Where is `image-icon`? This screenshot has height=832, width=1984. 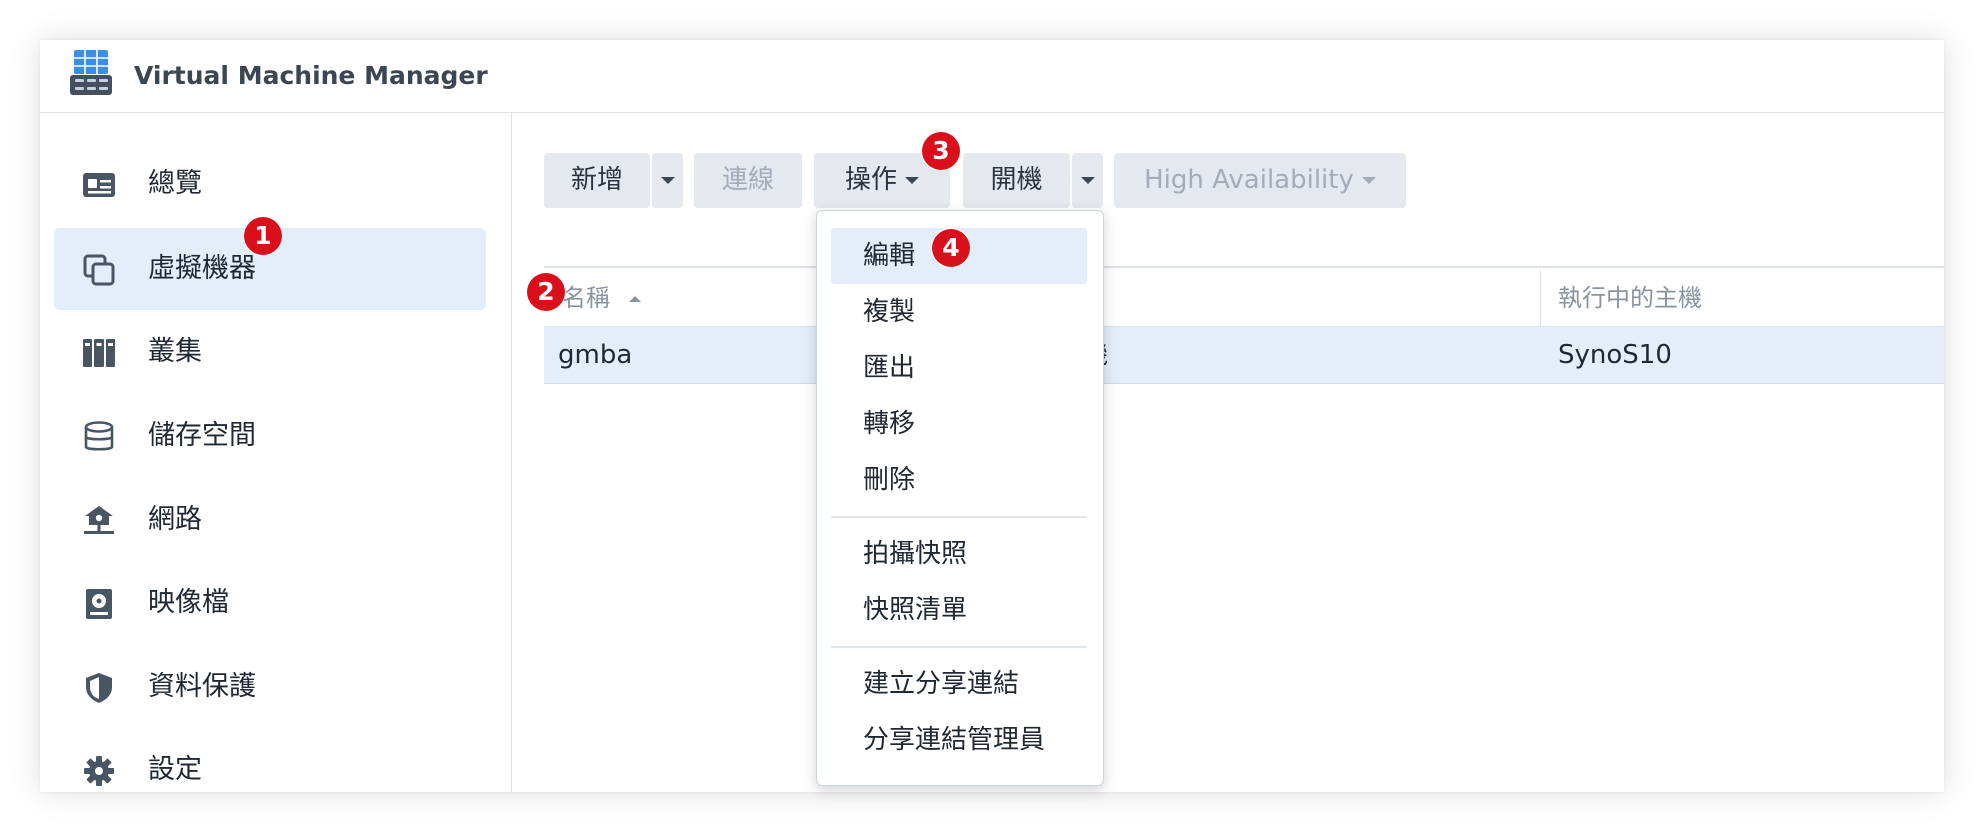
image-icon is located at coordinates (99, 604).